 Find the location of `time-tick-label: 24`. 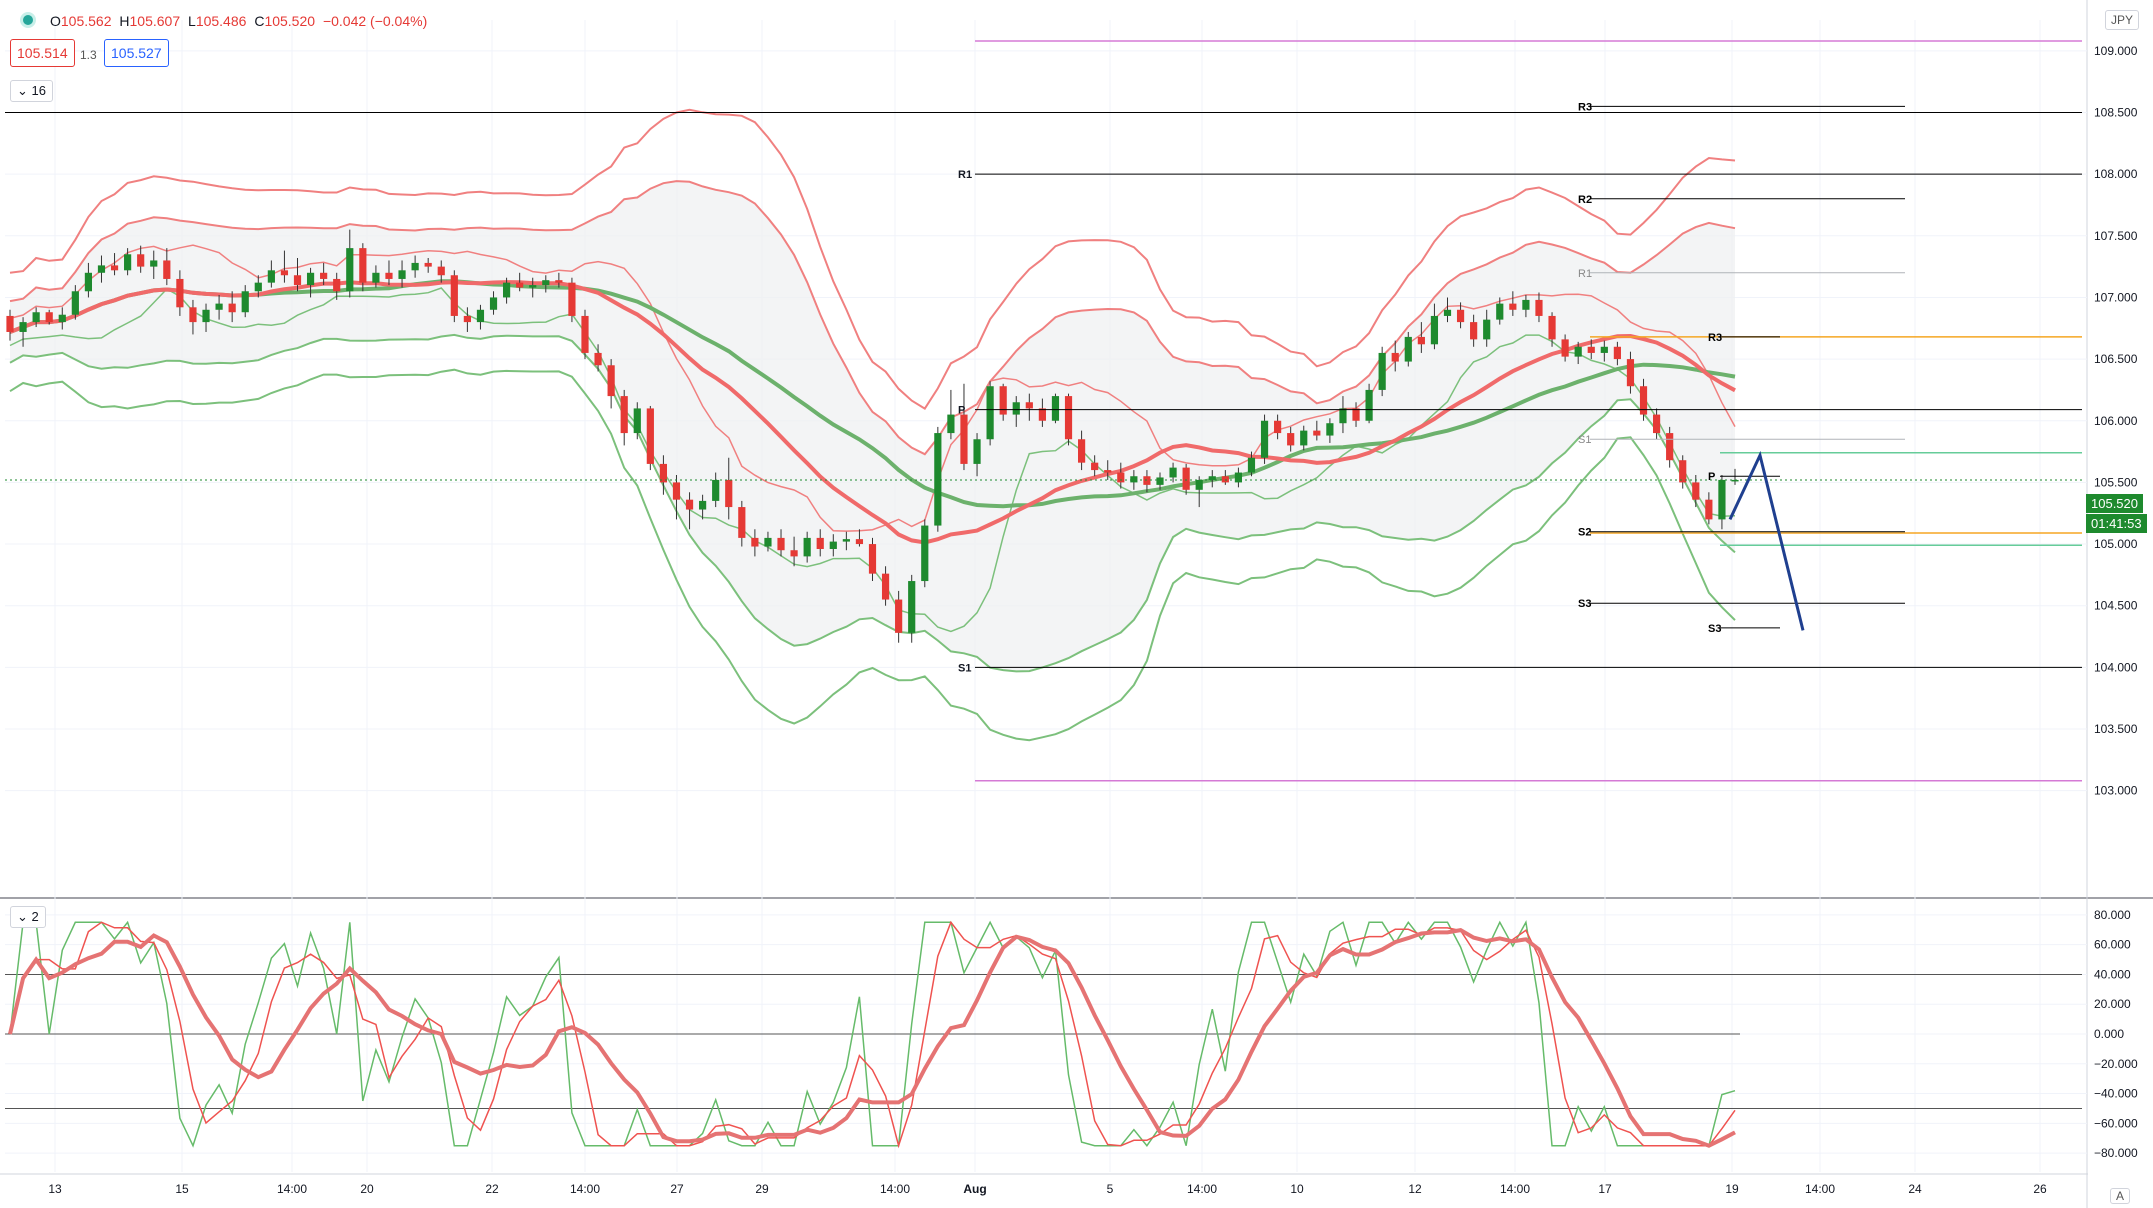

time-tick-label: 24 is located at coordinates (1915, 1189).